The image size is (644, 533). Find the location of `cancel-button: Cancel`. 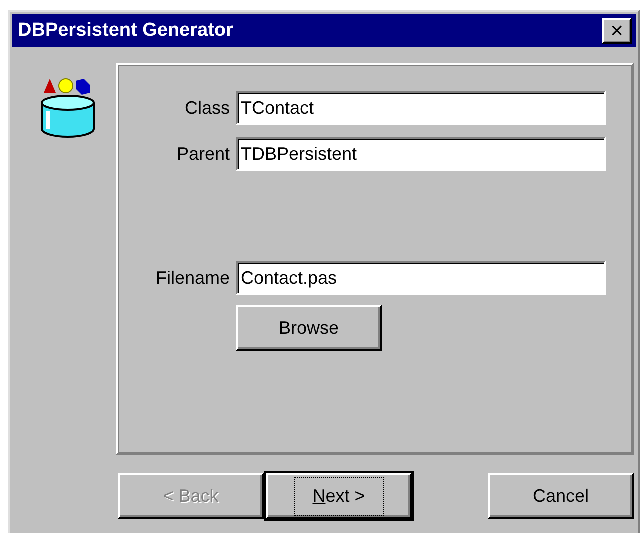

cancel-button: Cancel is located at coordinates (561, 496).